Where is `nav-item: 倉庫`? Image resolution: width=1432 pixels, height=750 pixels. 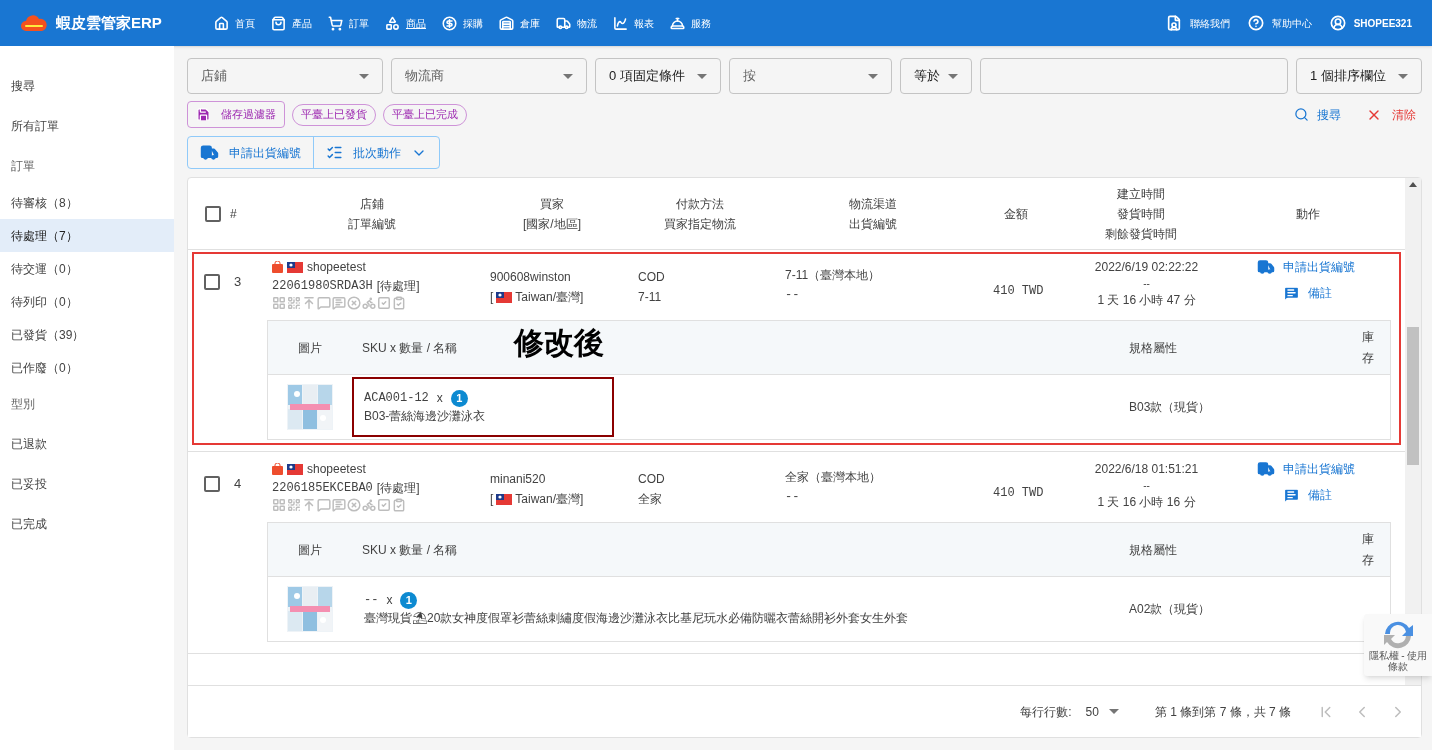 nav-item: 倉庫 is located at coordinates (519, 23).